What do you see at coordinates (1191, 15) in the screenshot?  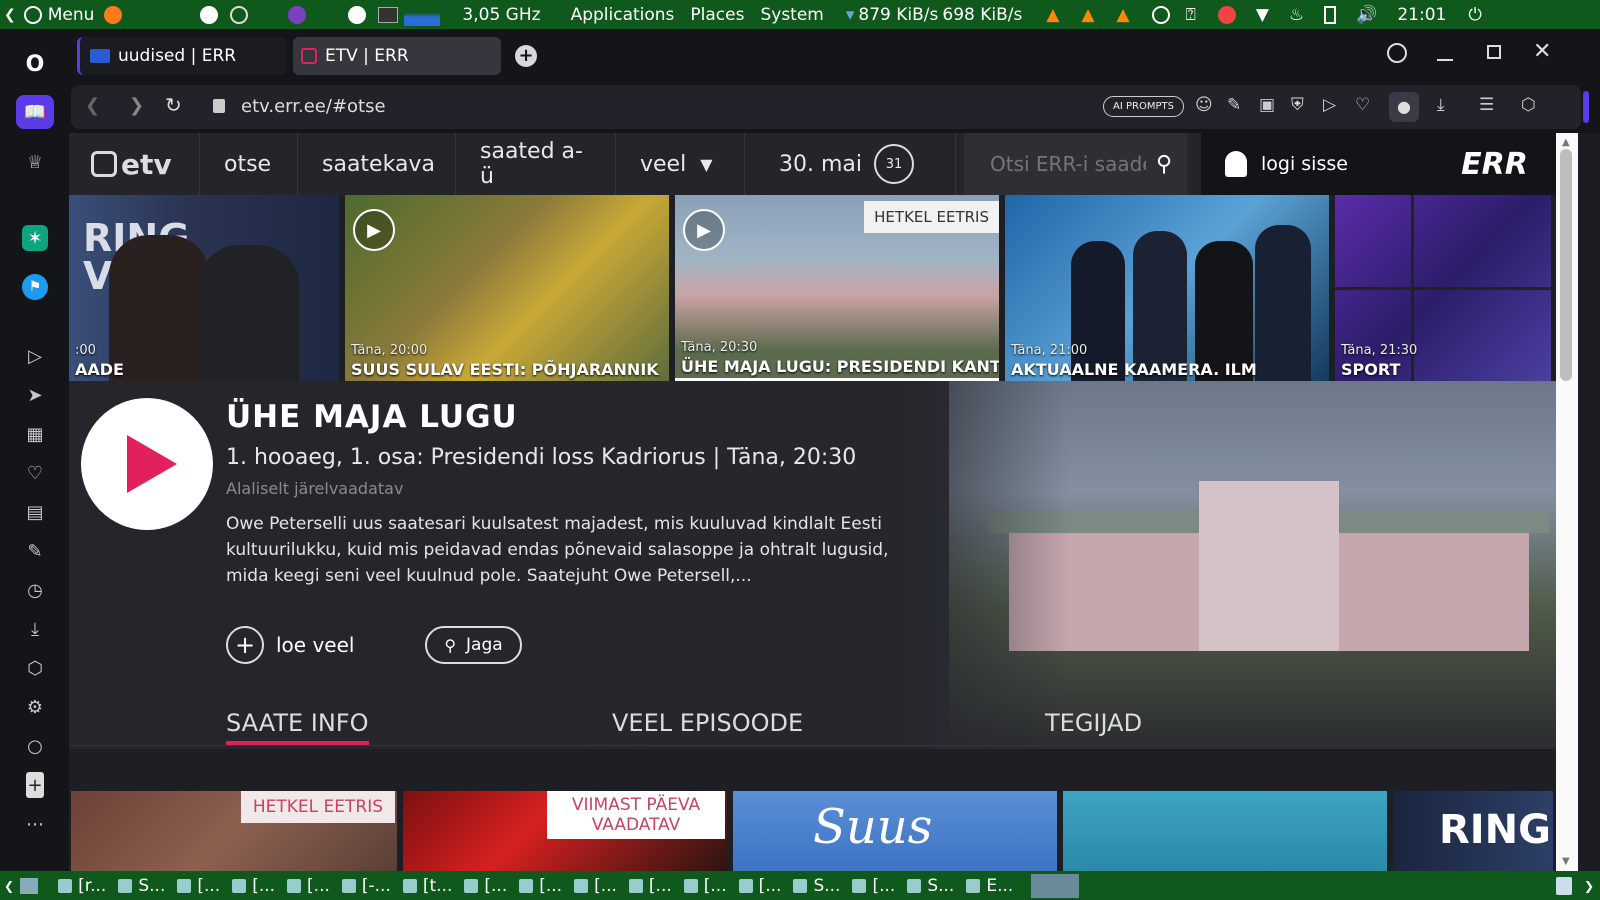 I see `bluetooth-icon: ⍰` at bounding box center [1191, 15].